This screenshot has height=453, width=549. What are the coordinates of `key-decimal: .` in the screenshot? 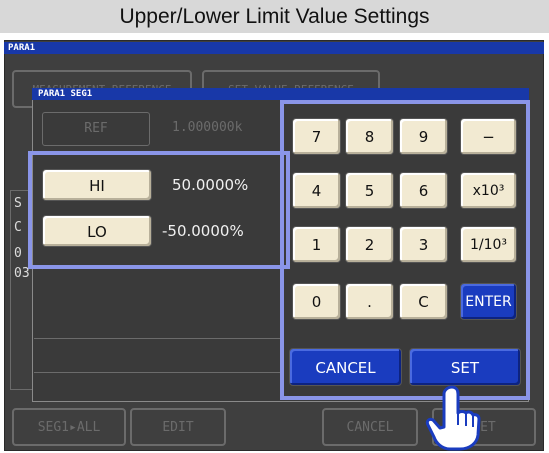 It's located at (369, 301).